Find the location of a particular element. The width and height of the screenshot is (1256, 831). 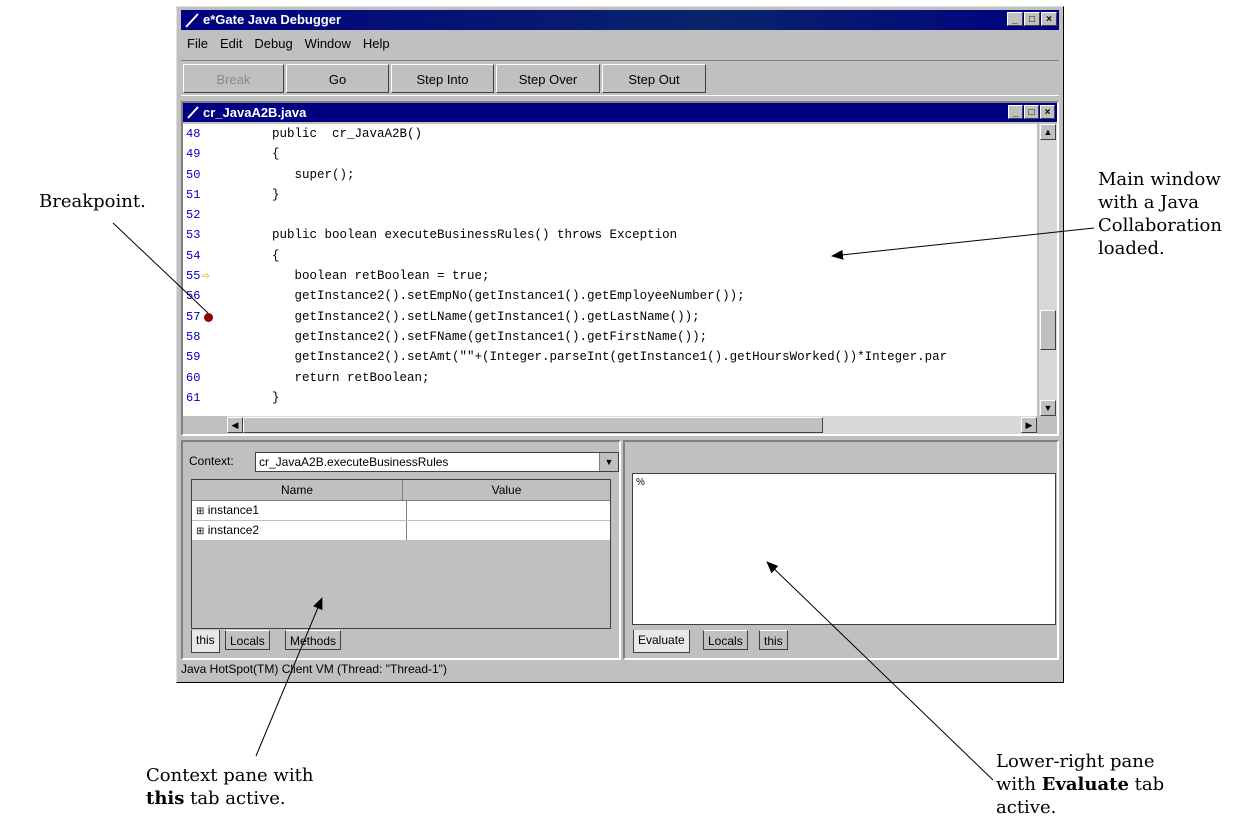

evaluate-pane-arrow is located at coordinates (880, 671).